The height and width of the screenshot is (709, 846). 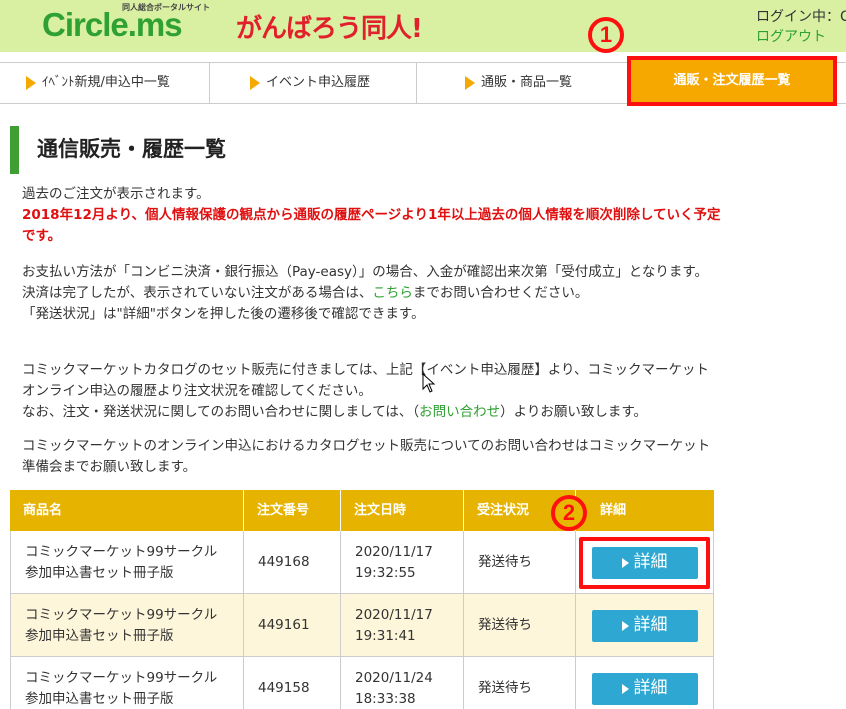 I want to click on missing-order-post: までお問い合わせください。, so click(x=500, y=293).